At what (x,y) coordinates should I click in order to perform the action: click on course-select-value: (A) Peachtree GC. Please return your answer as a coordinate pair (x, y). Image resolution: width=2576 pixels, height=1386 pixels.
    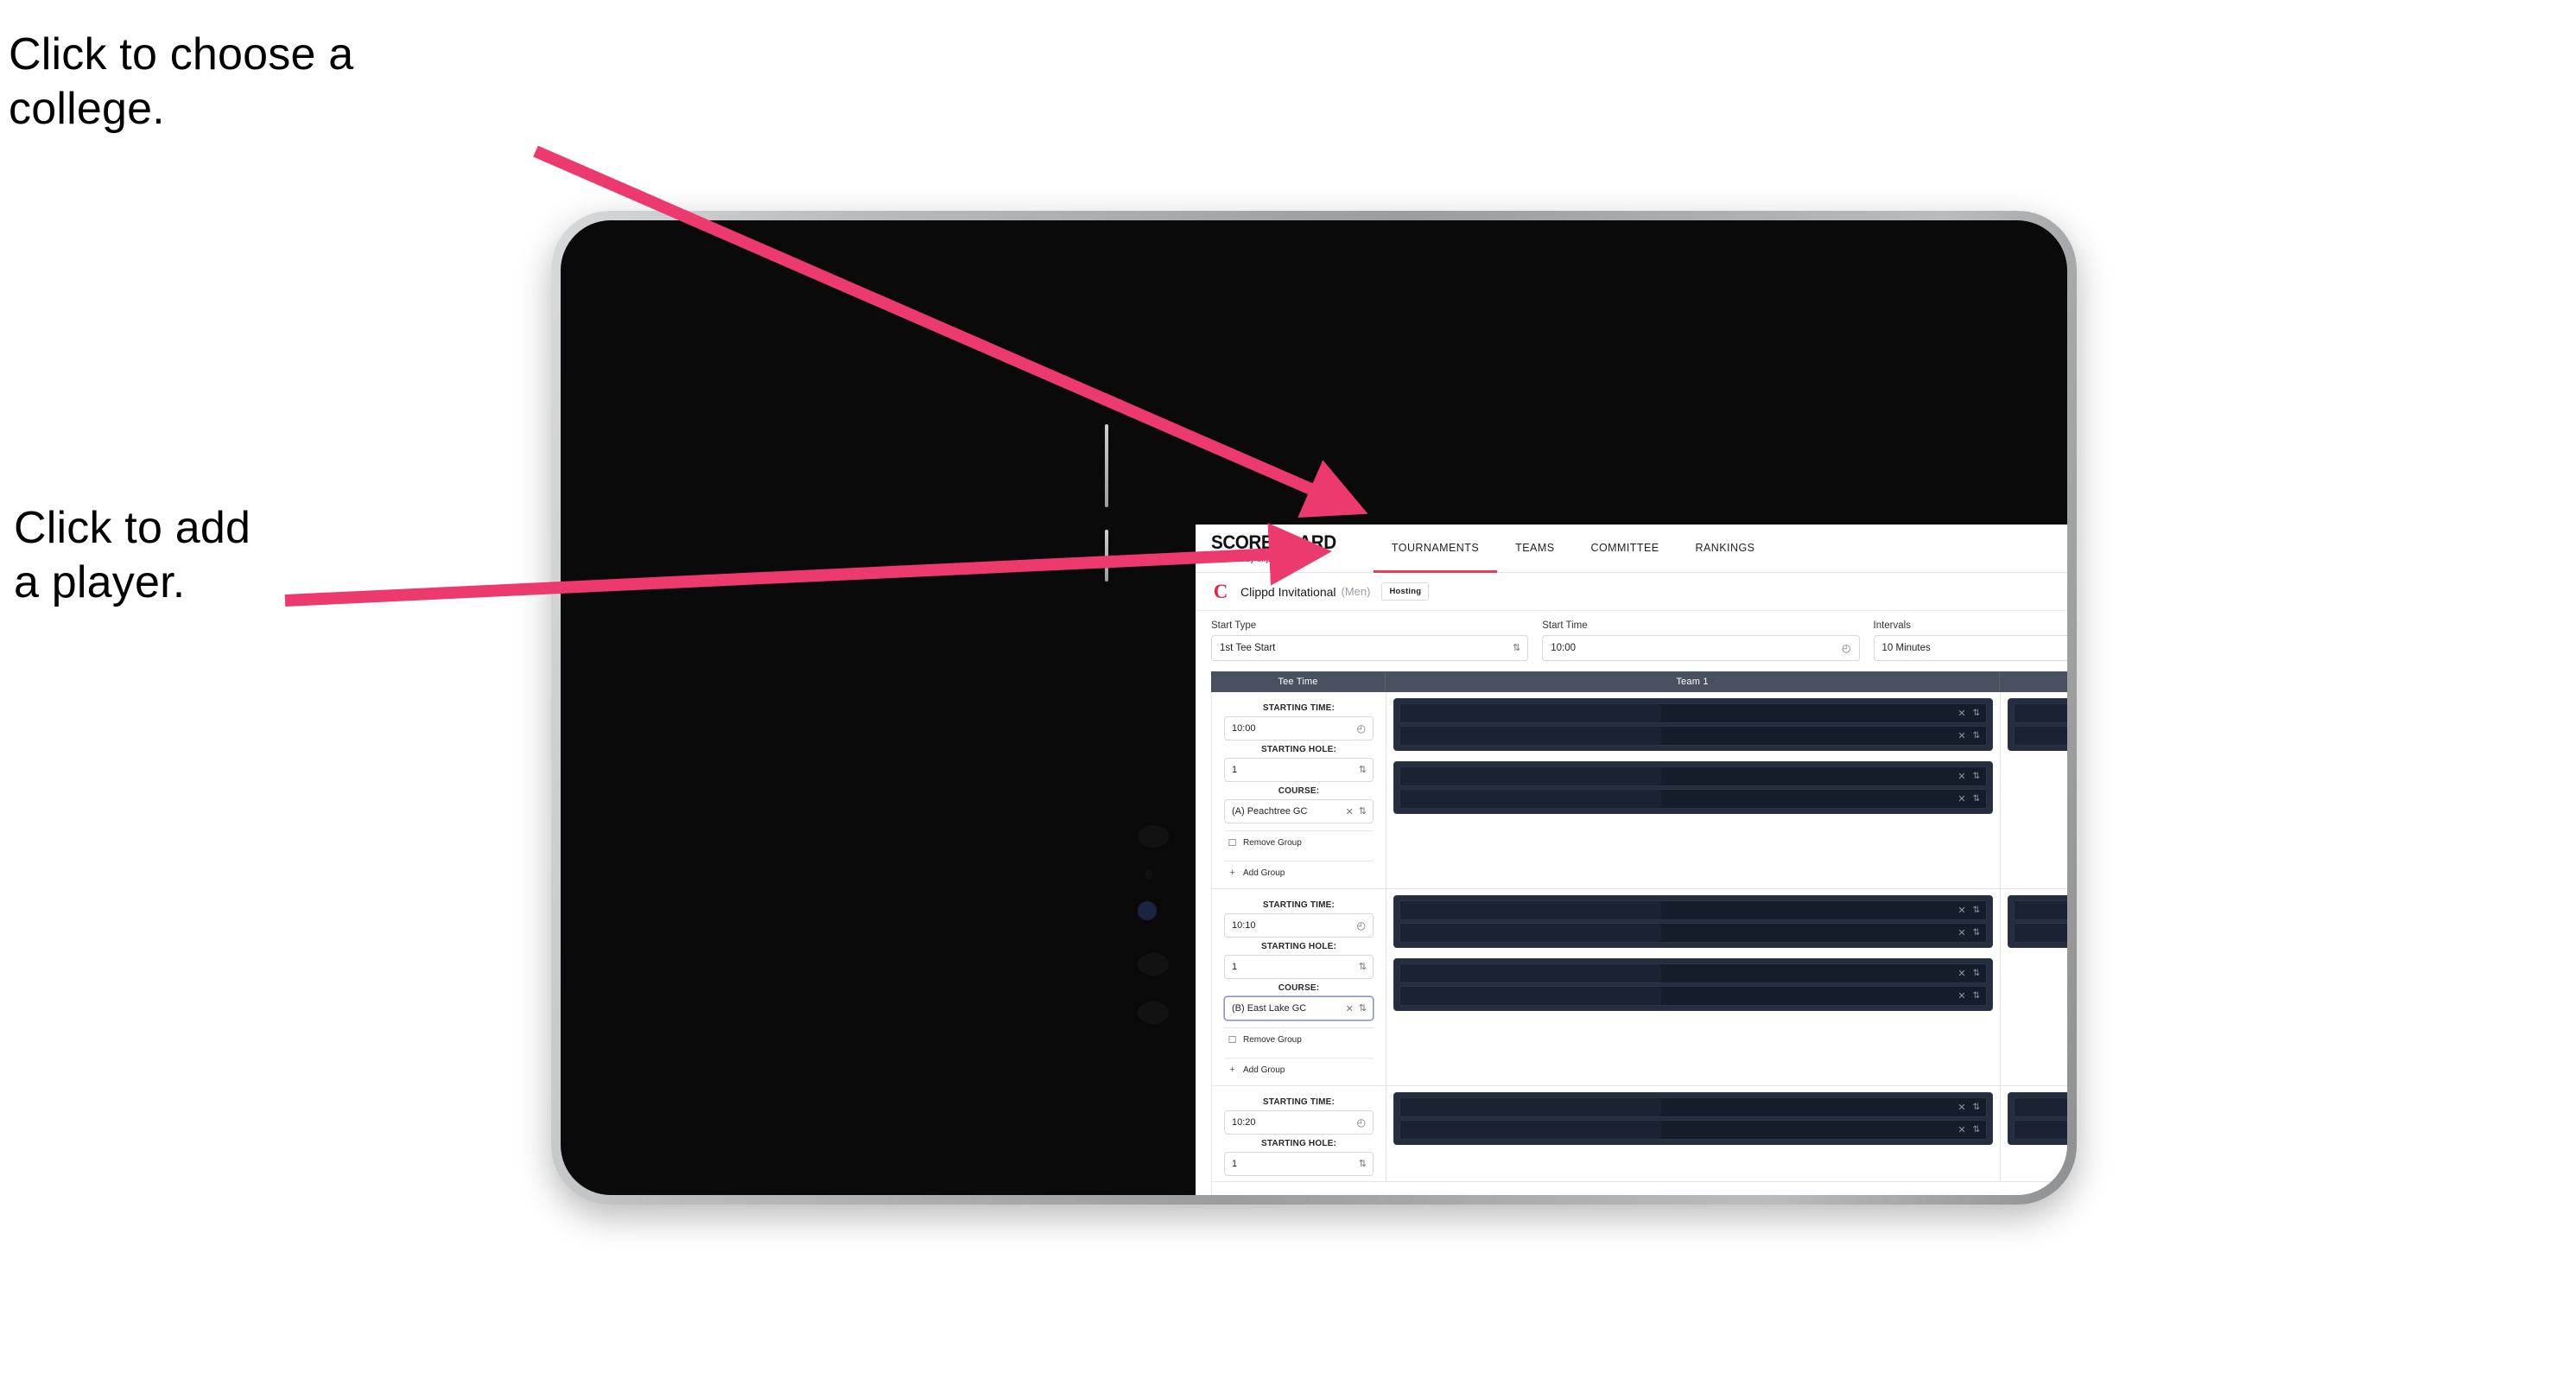
    Looking at the image, I should click on (1270, 811).